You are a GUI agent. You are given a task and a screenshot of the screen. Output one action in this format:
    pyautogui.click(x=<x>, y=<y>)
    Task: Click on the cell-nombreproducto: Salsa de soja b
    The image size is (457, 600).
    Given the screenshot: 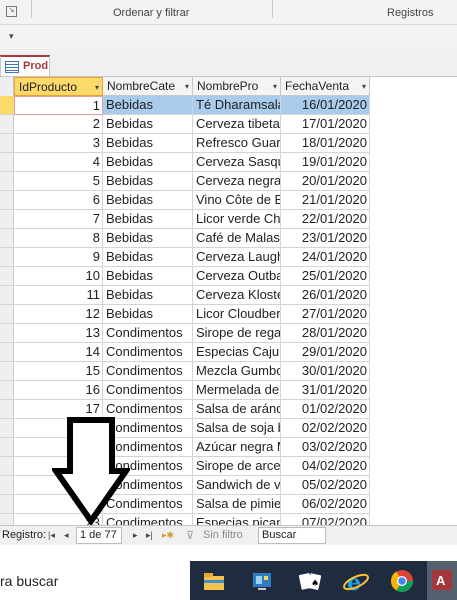 What is the action you would take?
    pyautogui.click(x=237, y=428)
    